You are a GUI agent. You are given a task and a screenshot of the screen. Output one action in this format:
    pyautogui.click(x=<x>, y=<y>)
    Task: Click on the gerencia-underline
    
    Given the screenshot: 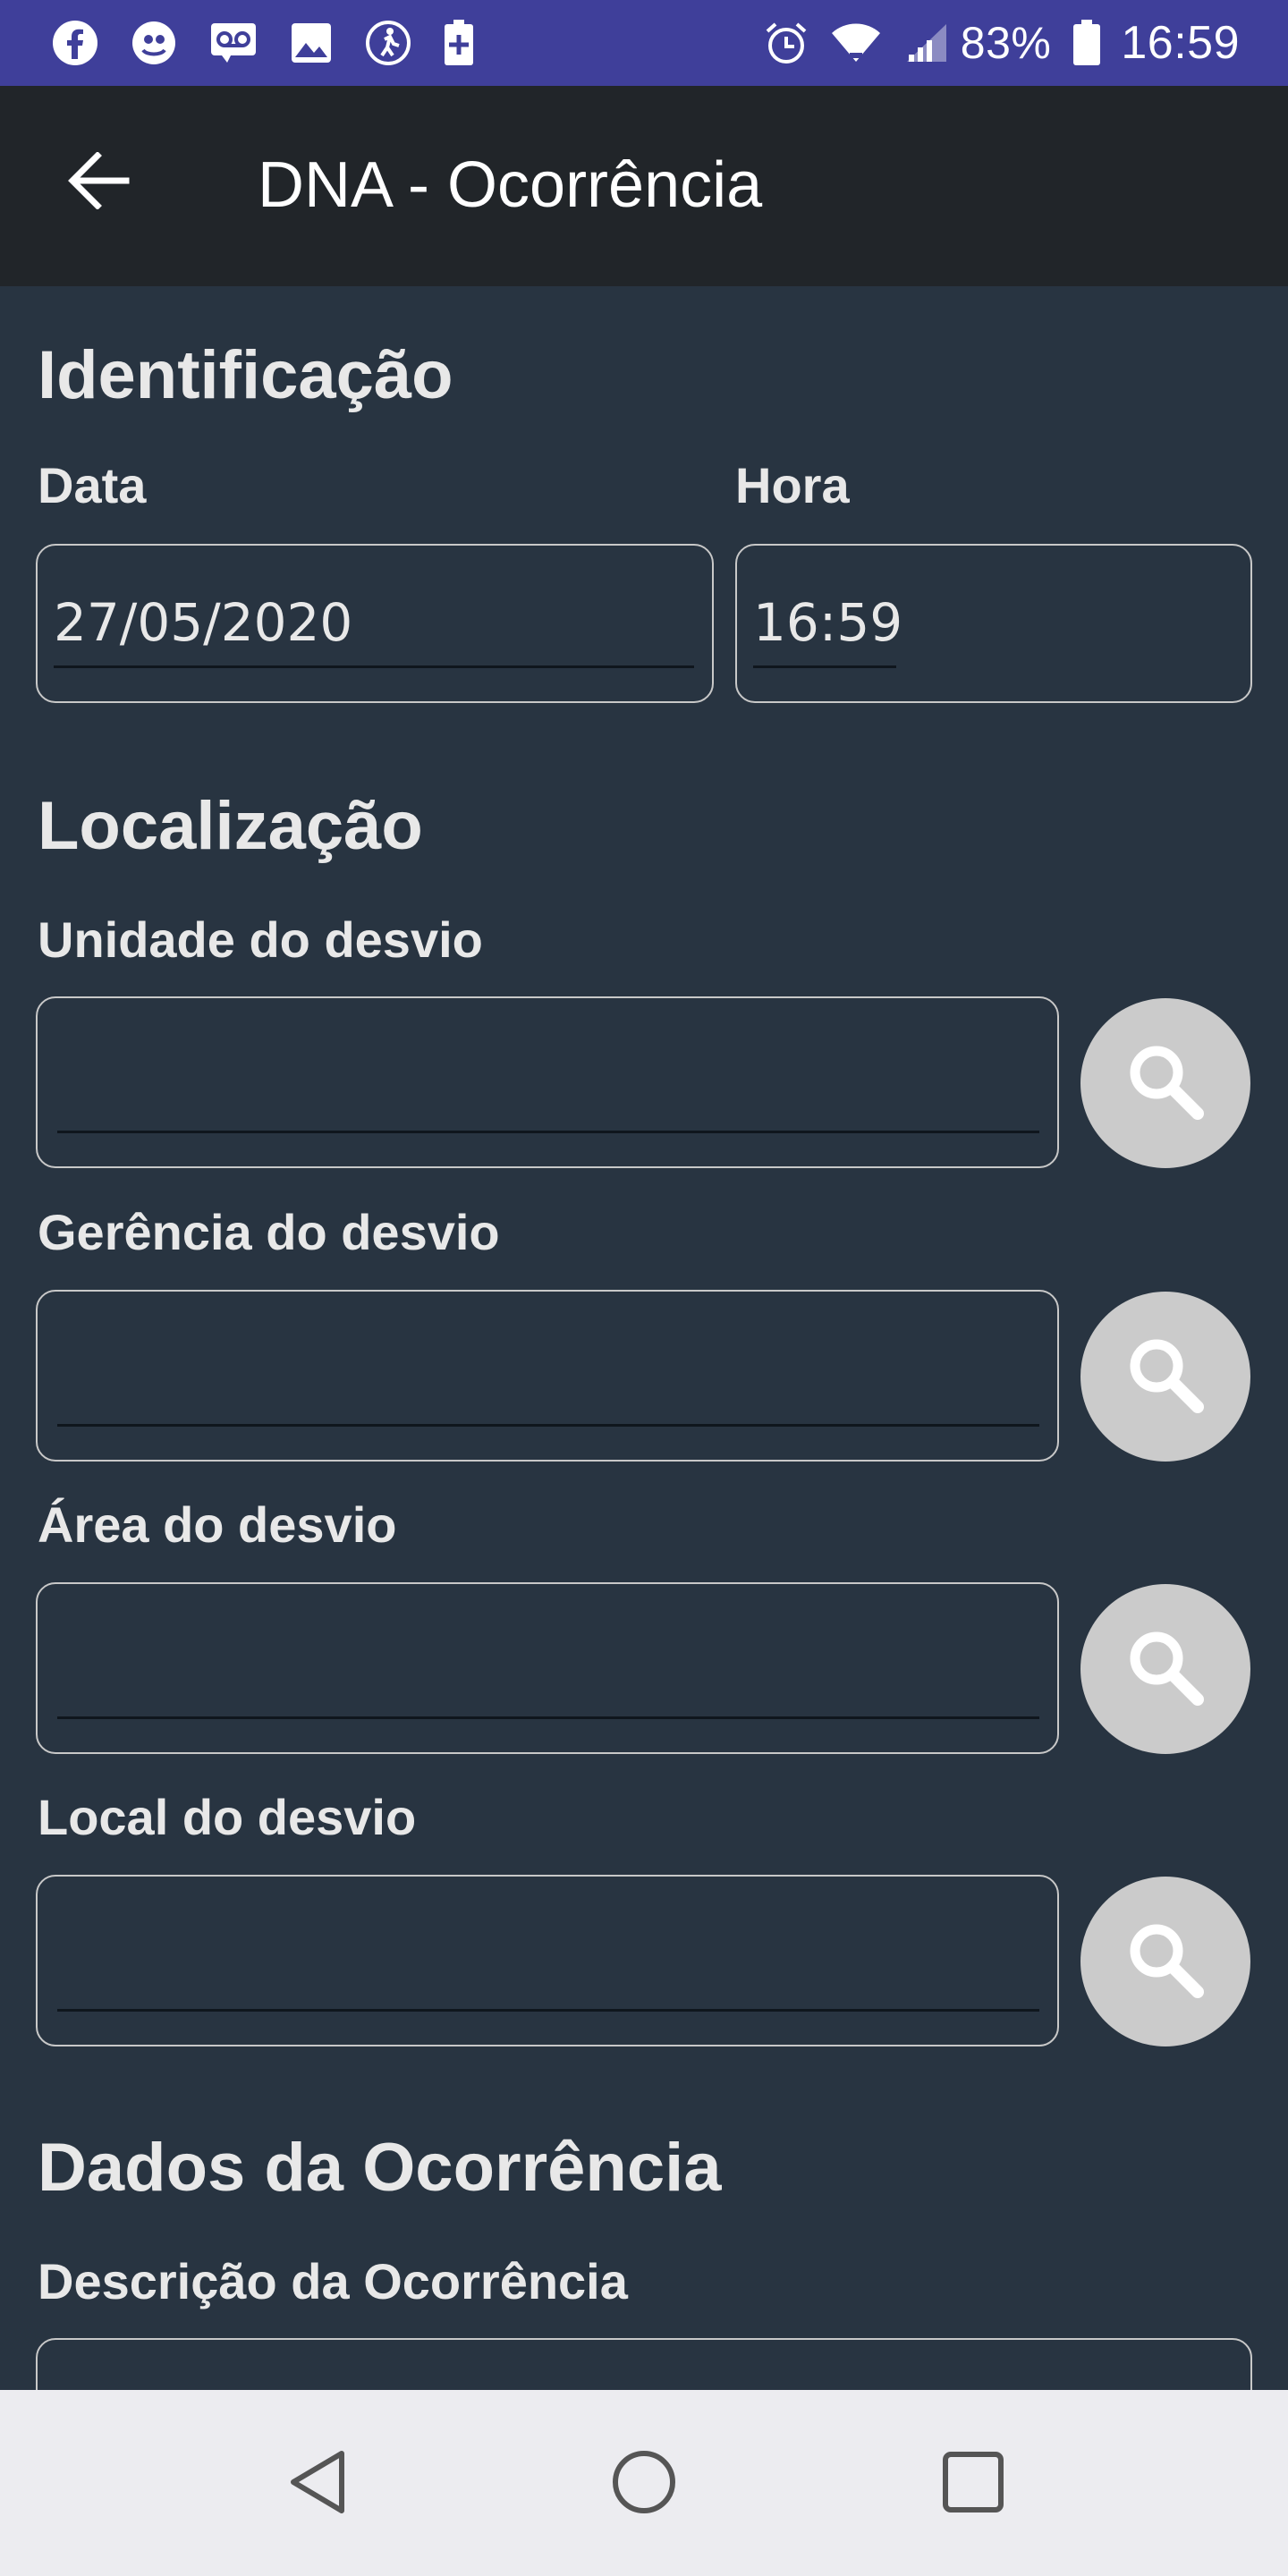 What is the action you would take?
    pyautogui.click(x=548, y=1425)
    